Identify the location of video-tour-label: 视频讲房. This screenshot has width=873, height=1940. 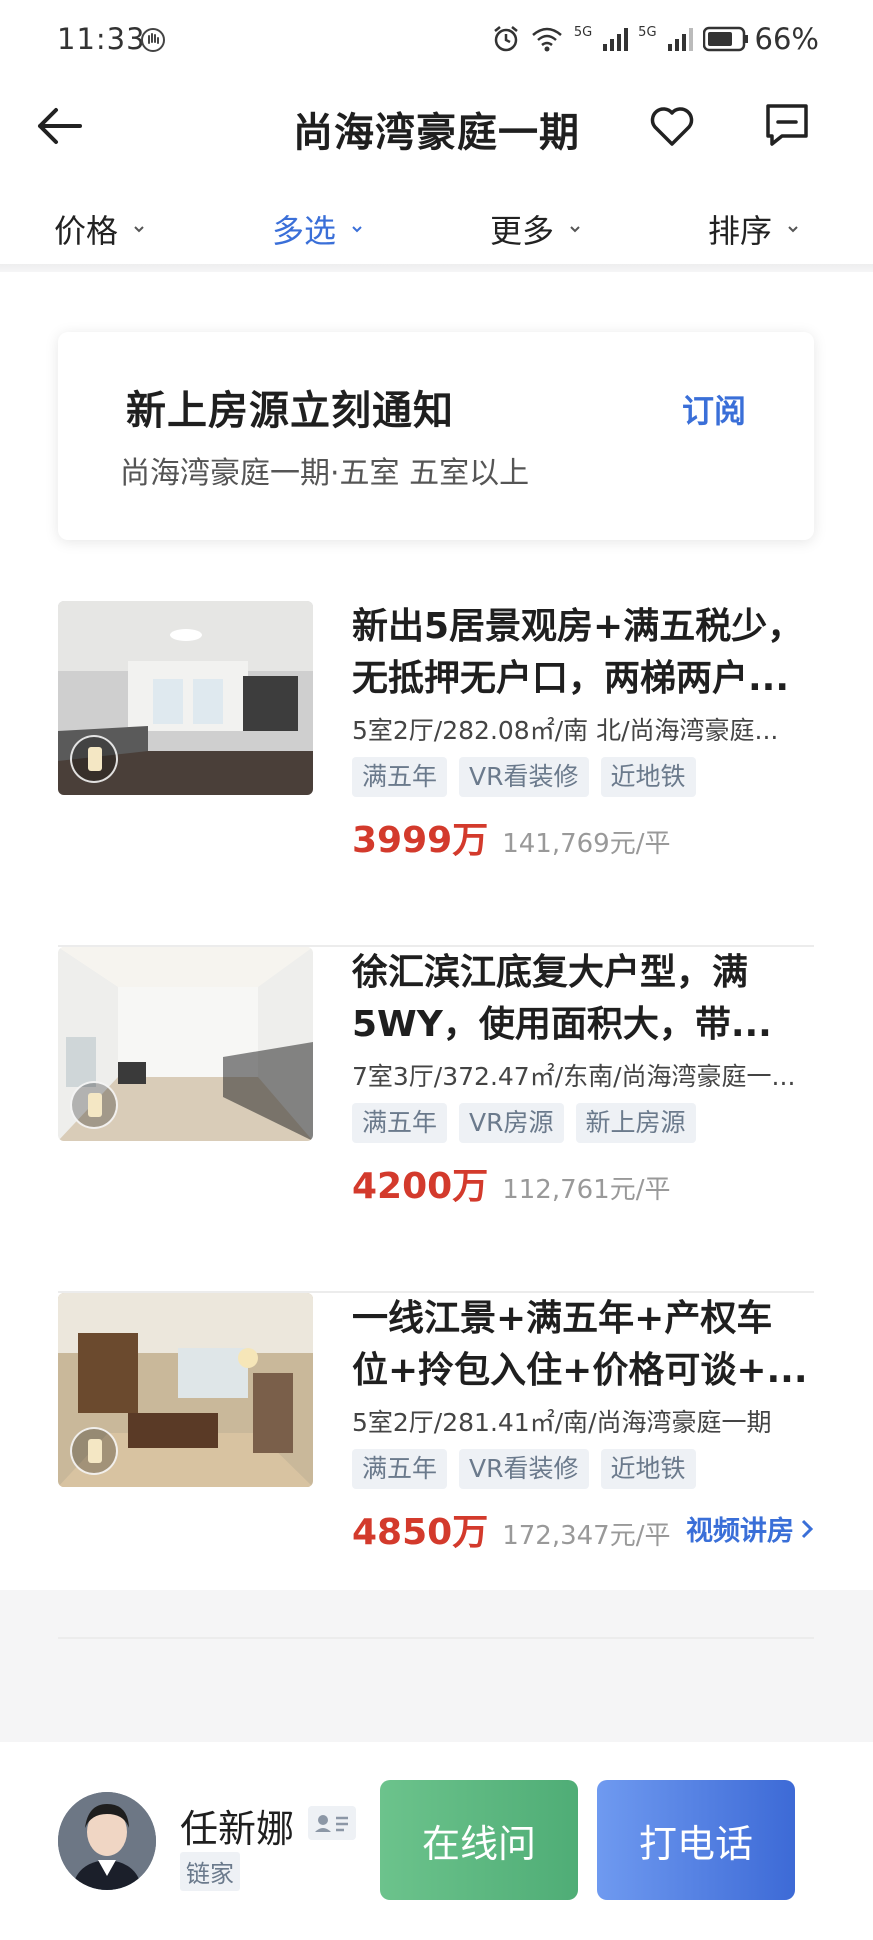
(740, 1531).